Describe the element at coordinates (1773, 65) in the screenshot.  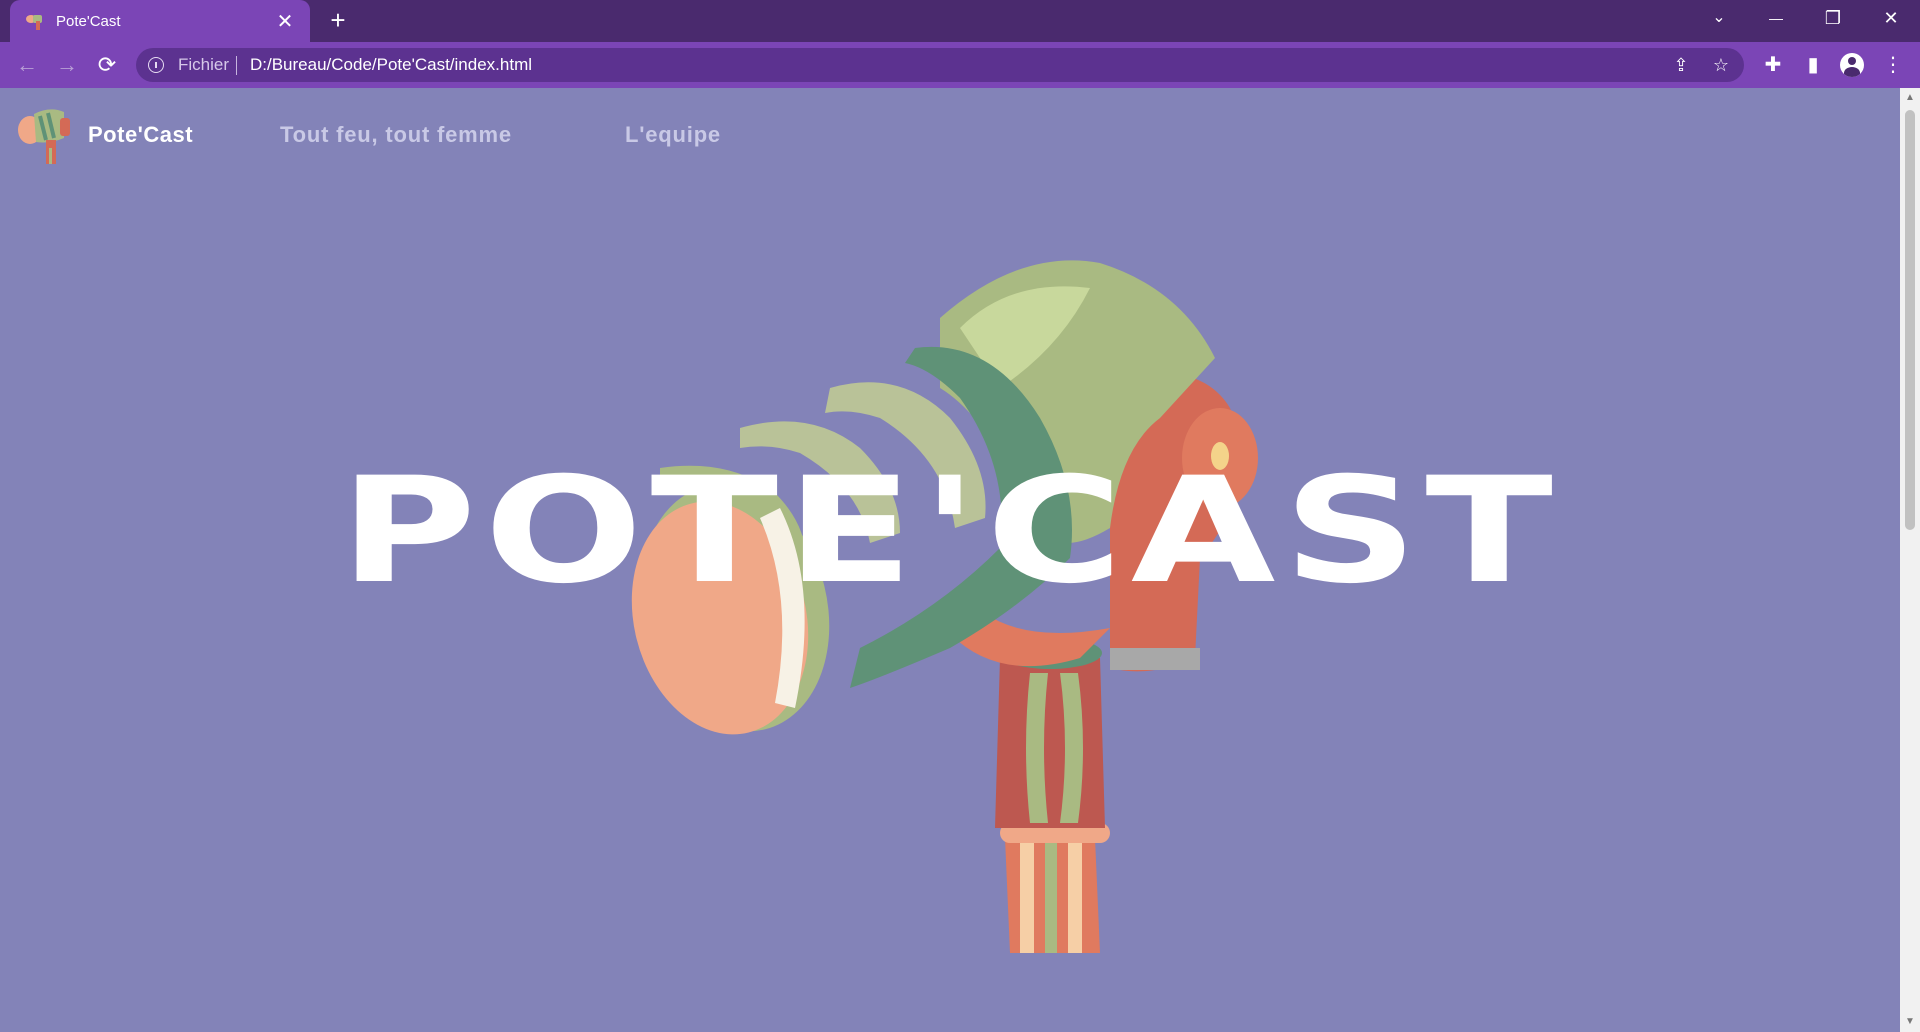
I see `extensions-puzzle-icon: ✚` at that location.